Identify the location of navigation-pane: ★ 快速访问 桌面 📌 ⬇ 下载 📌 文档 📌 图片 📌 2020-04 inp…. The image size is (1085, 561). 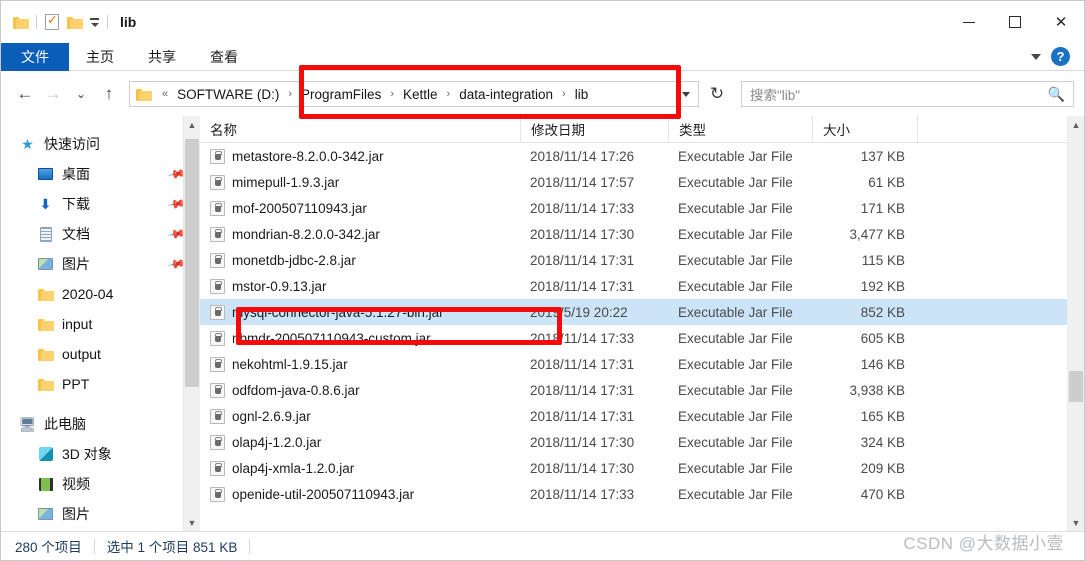
(100, 323).